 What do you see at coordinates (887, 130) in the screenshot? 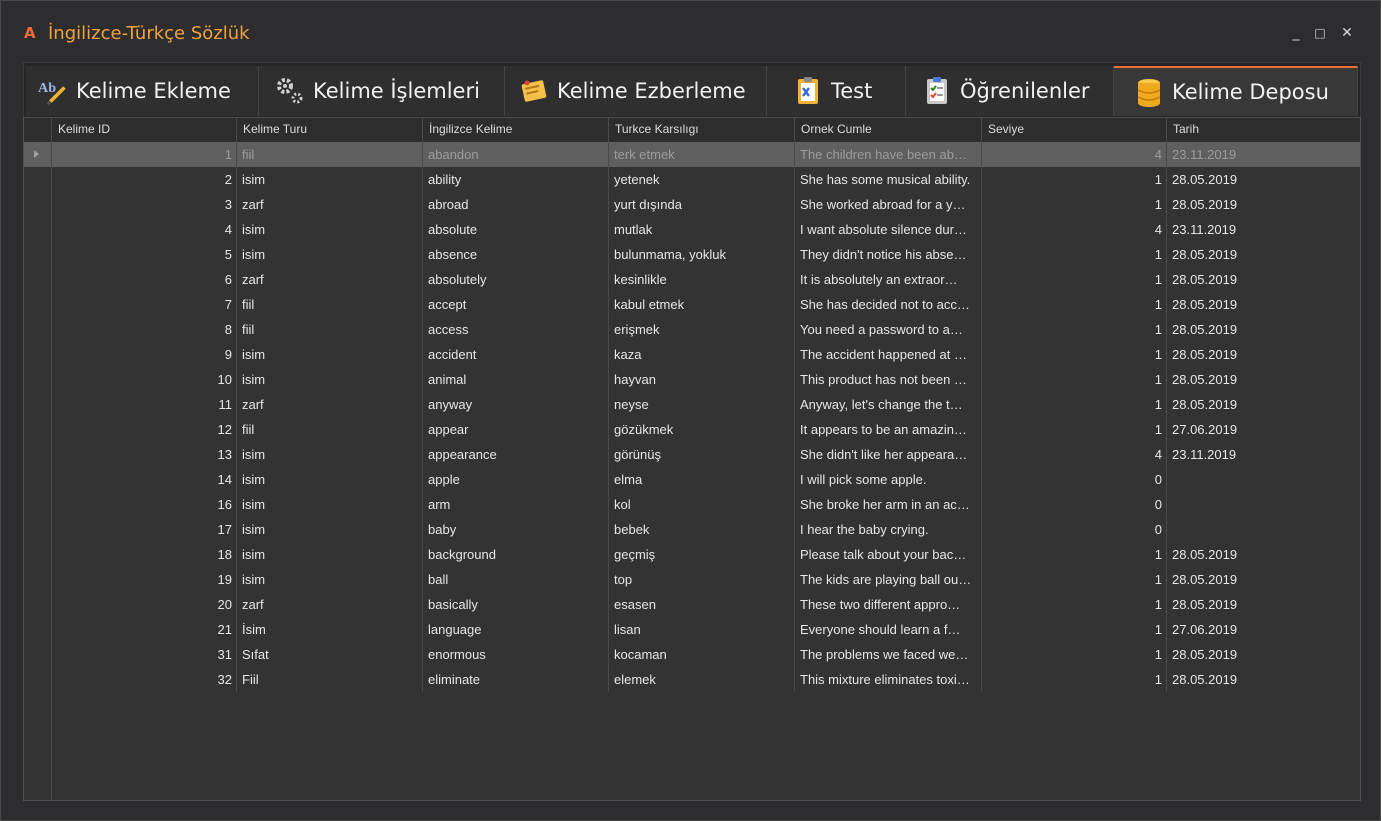
I see `column-header: Ornek Cumle` at bounding box center [887, 130].